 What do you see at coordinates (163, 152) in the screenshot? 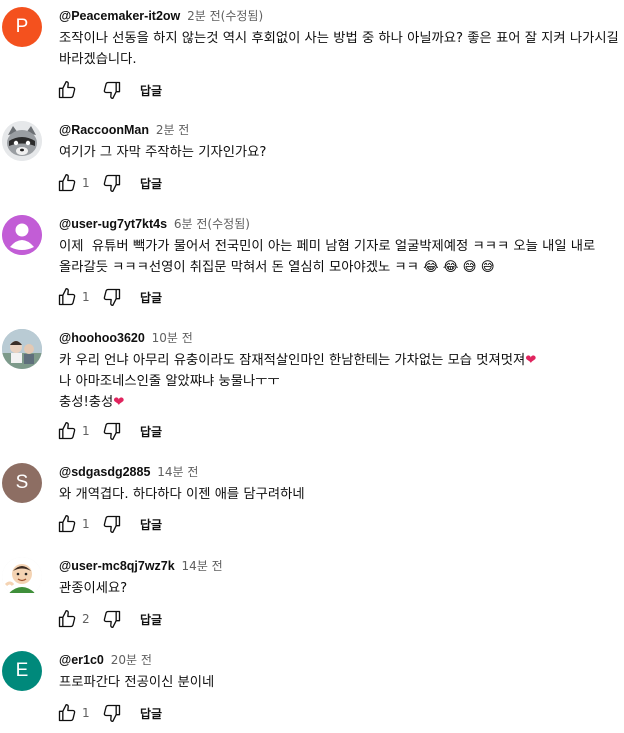
I see `comment-text: 여기가 그 자막 주작하는 기자인가요?` at bounding box center [163, 152].